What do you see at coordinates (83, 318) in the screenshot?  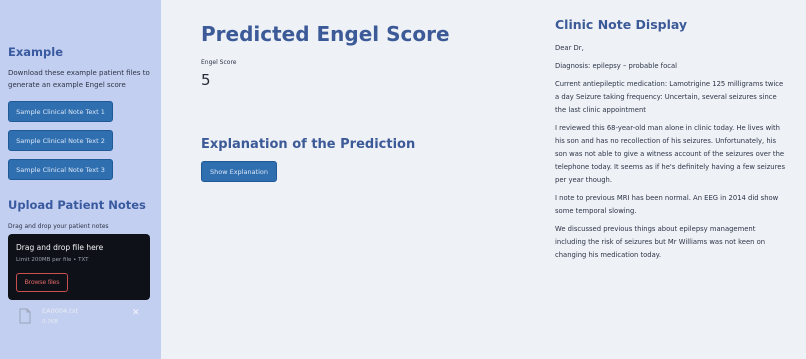 I see `uploaded-file-row: EA0004.txt 0.7KB ✕` at bounding box center [83, 318].